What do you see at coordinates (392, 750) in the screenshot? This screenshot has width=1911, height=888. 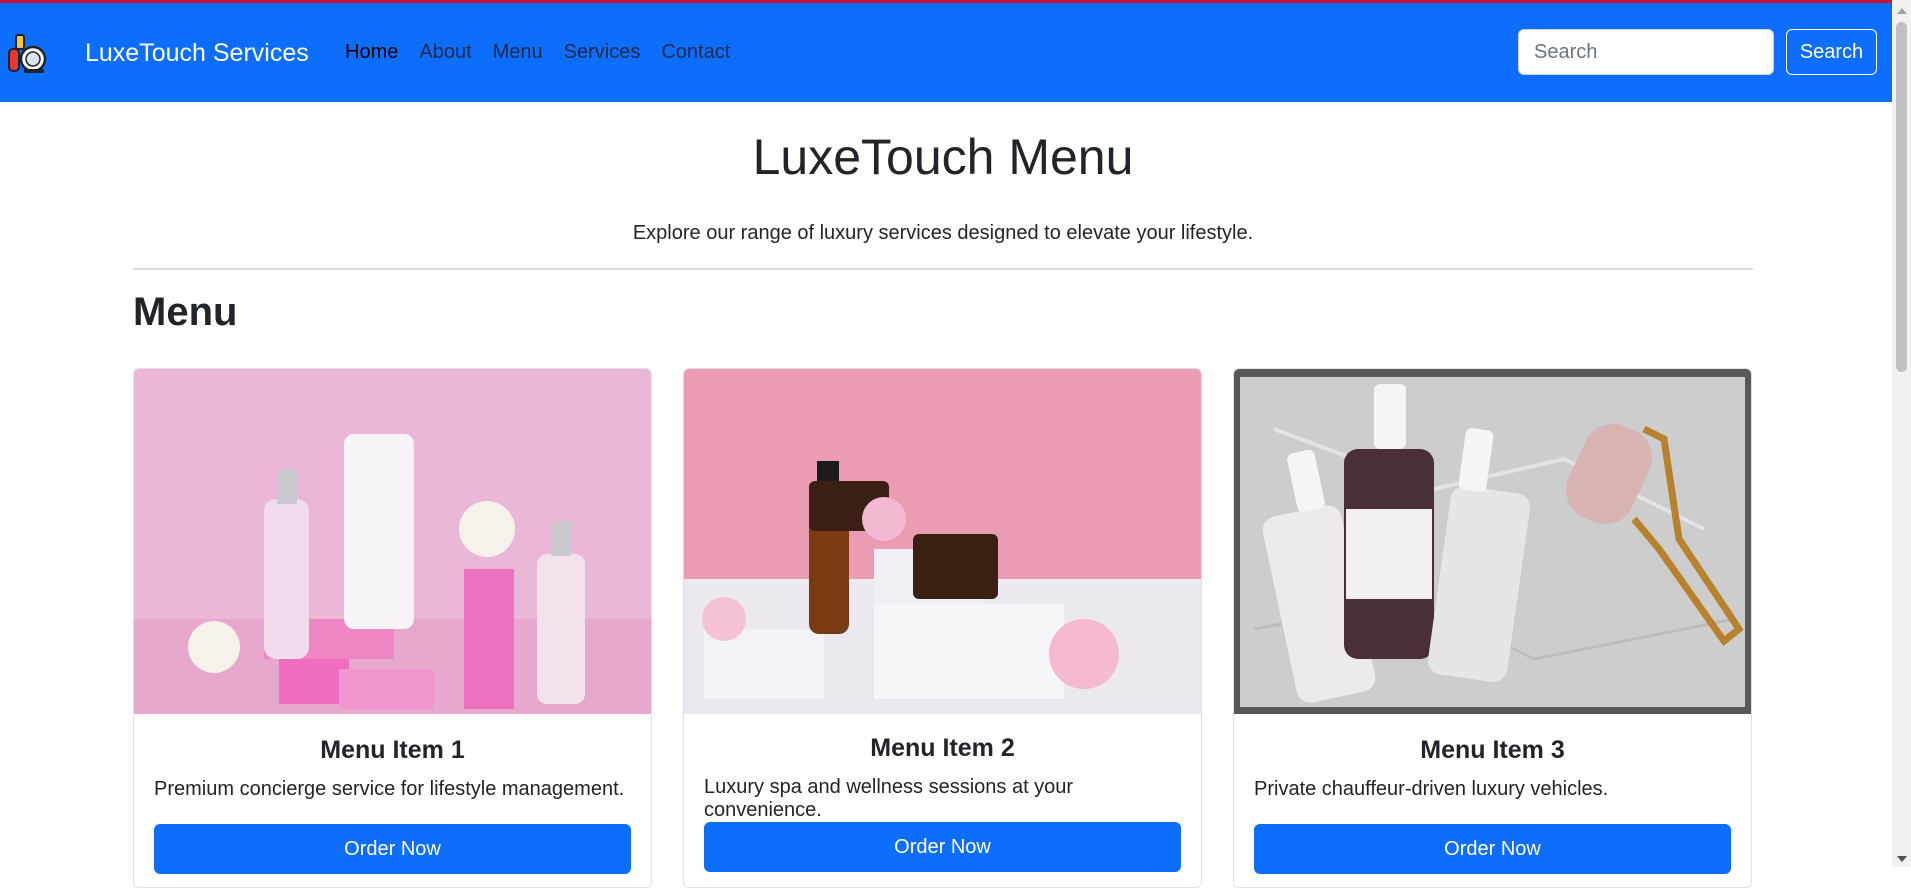 I see `card-title: Menu Item 1` at bounding box center [392, 750].